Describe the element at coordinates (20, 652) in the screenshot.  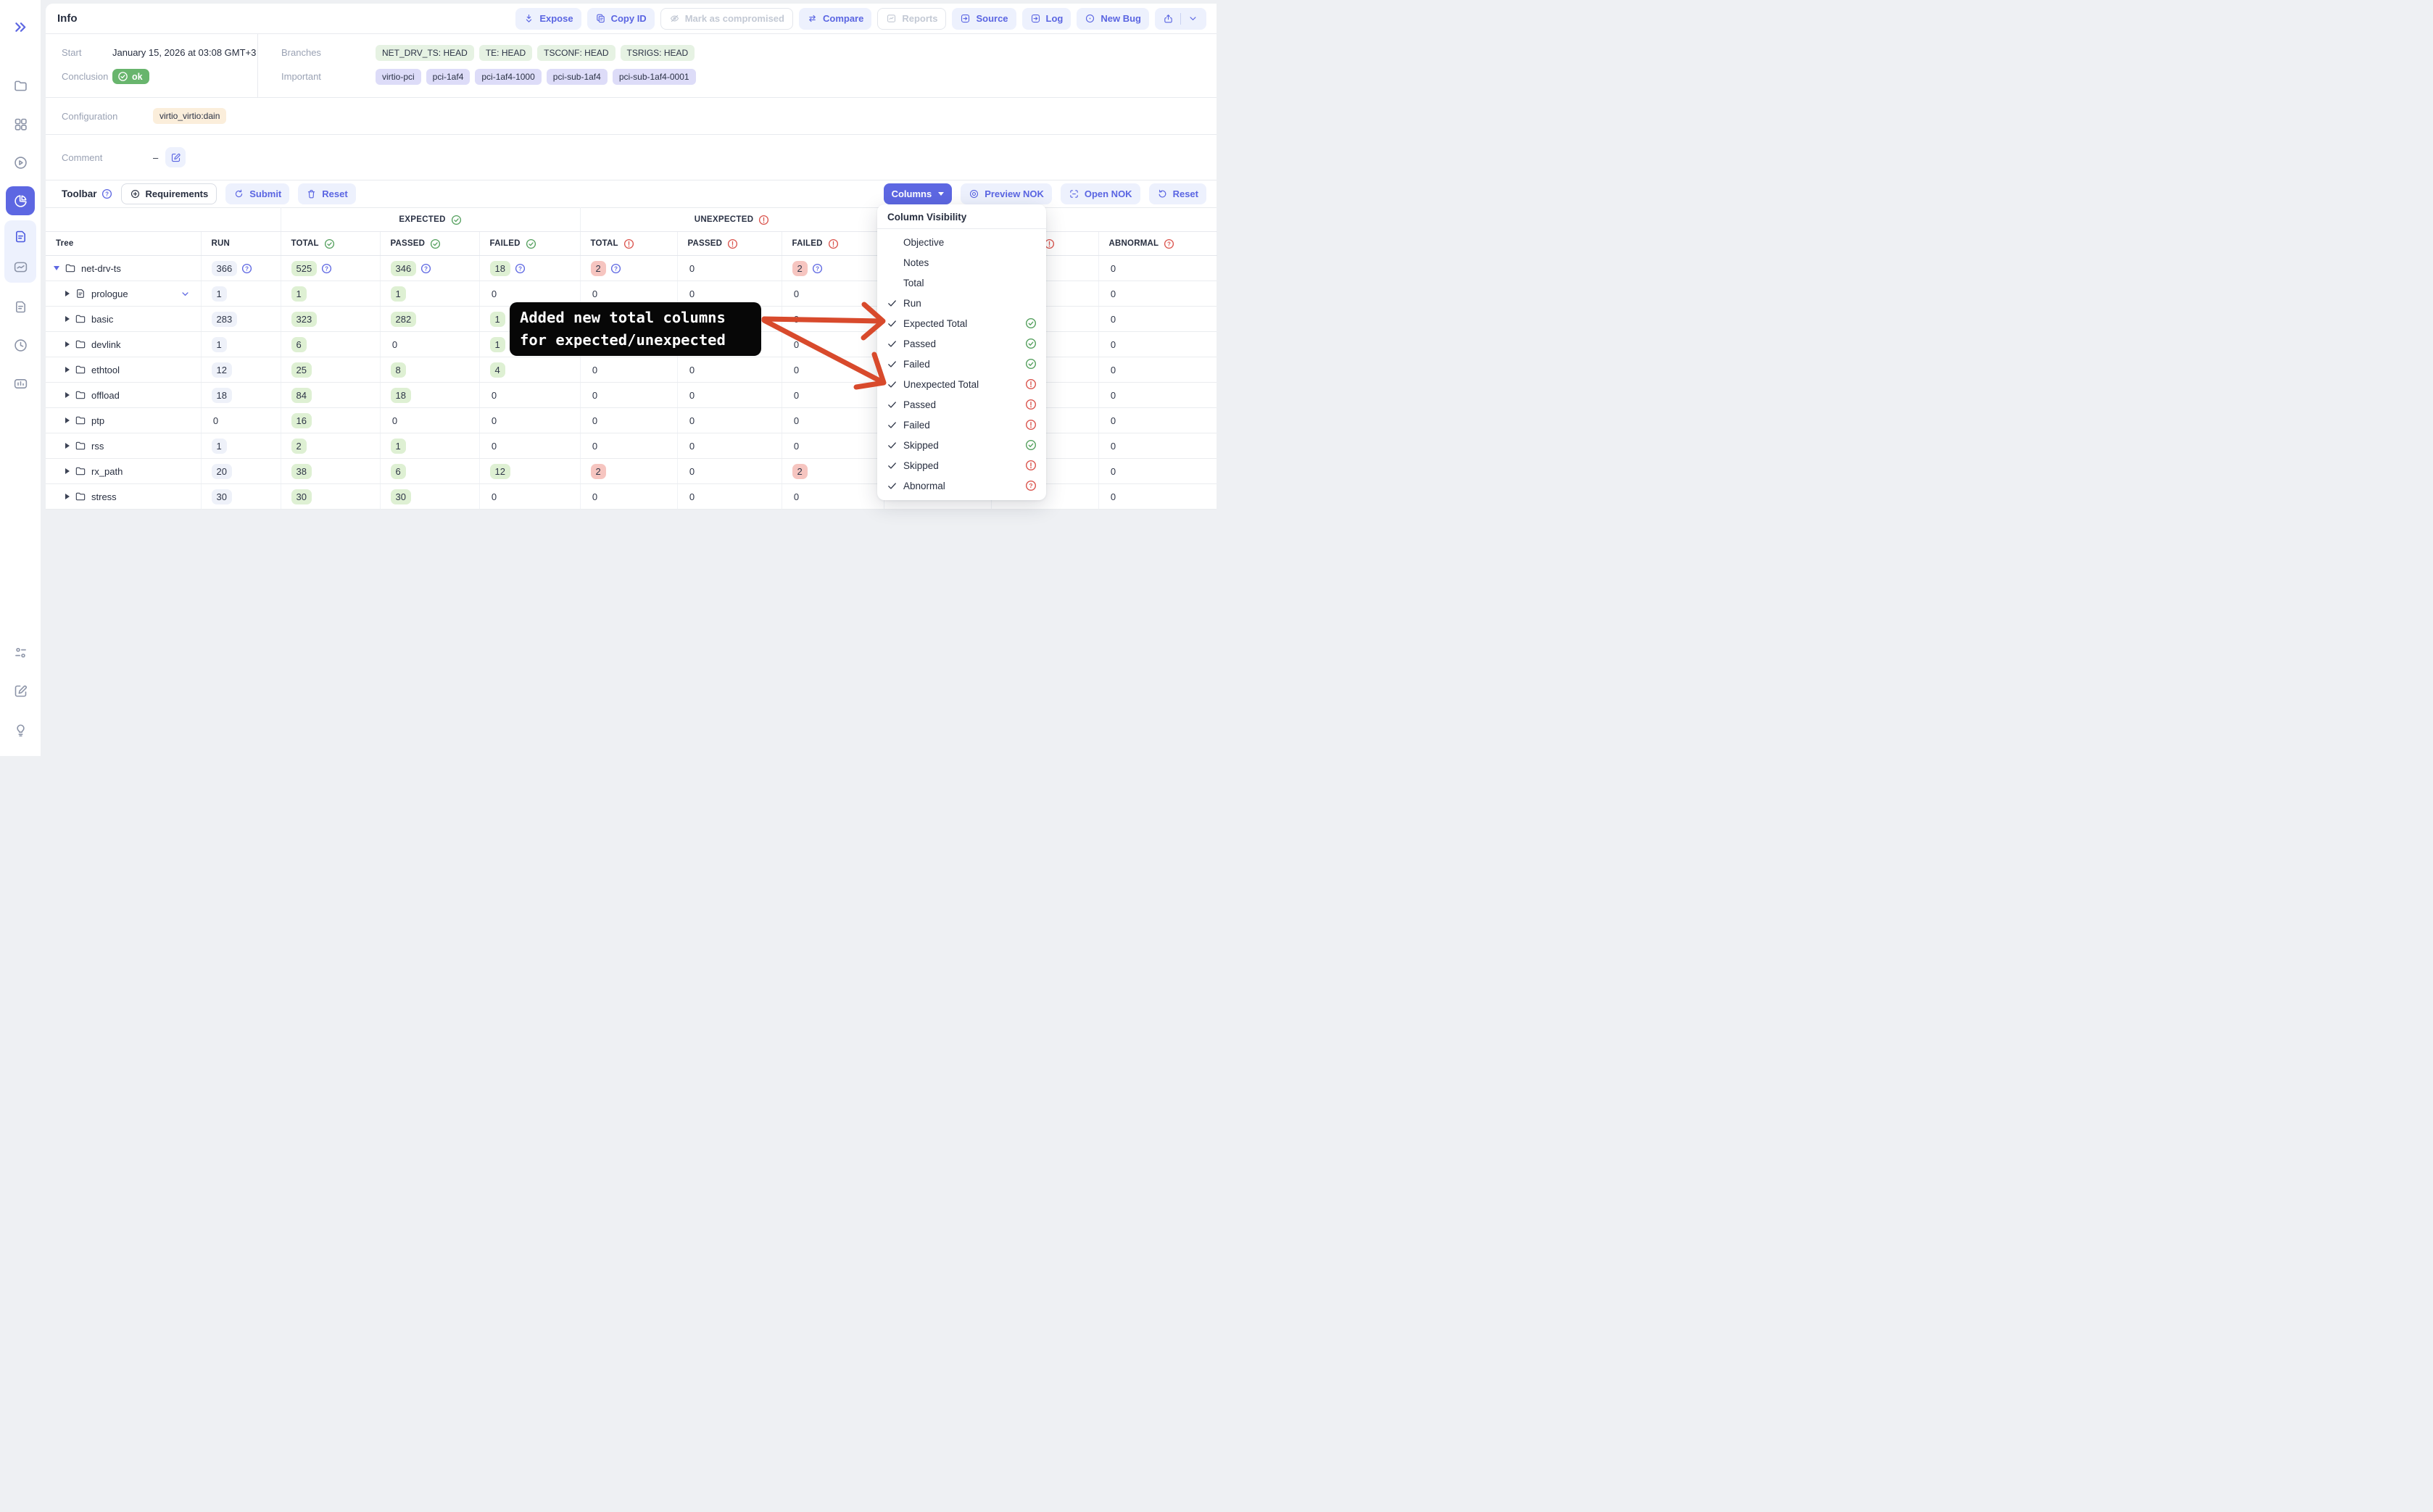
I see `sidebar-item-settings` at that location.